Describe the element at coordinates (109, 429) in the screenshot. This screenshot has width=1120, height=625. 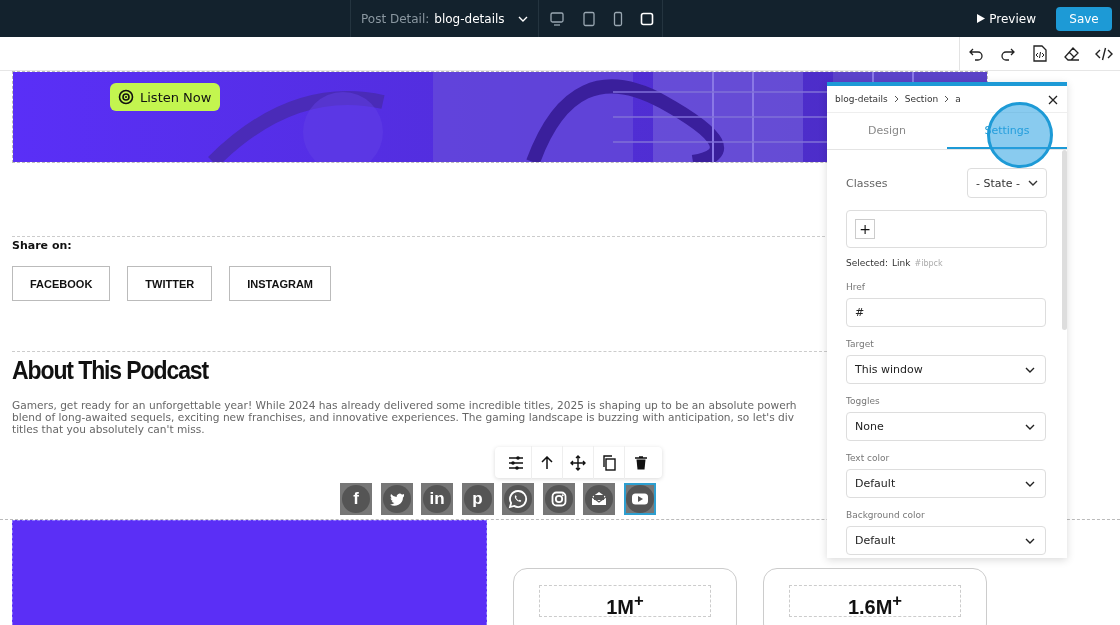
I see `paragraph-line: titles that you absolutely can't miss.` at that location.